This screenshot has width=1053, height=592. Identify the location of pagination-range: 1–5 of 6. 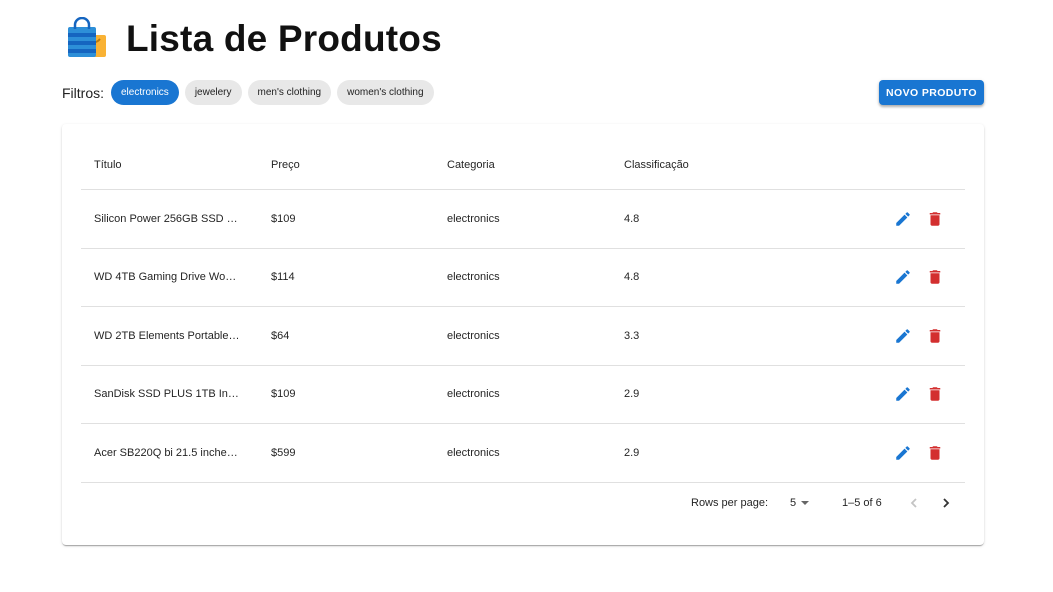
(862, 503).